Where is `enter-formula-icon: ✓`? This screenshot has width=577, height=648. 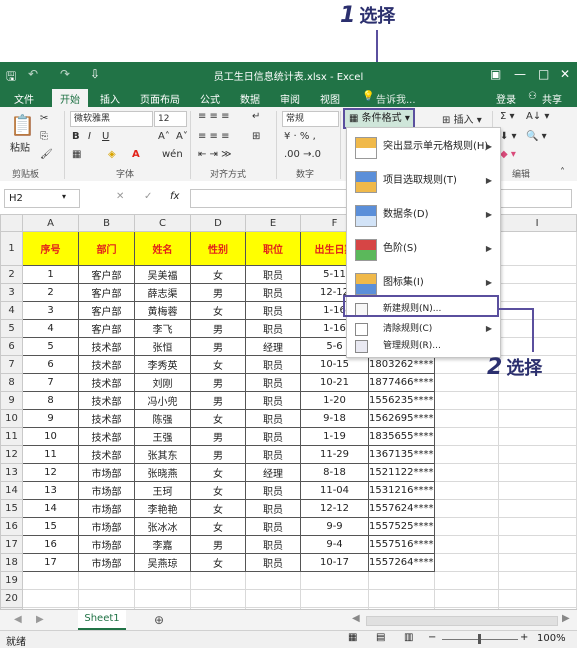
enter-formula-icon: ✓ is located at coordinates (148, 196).